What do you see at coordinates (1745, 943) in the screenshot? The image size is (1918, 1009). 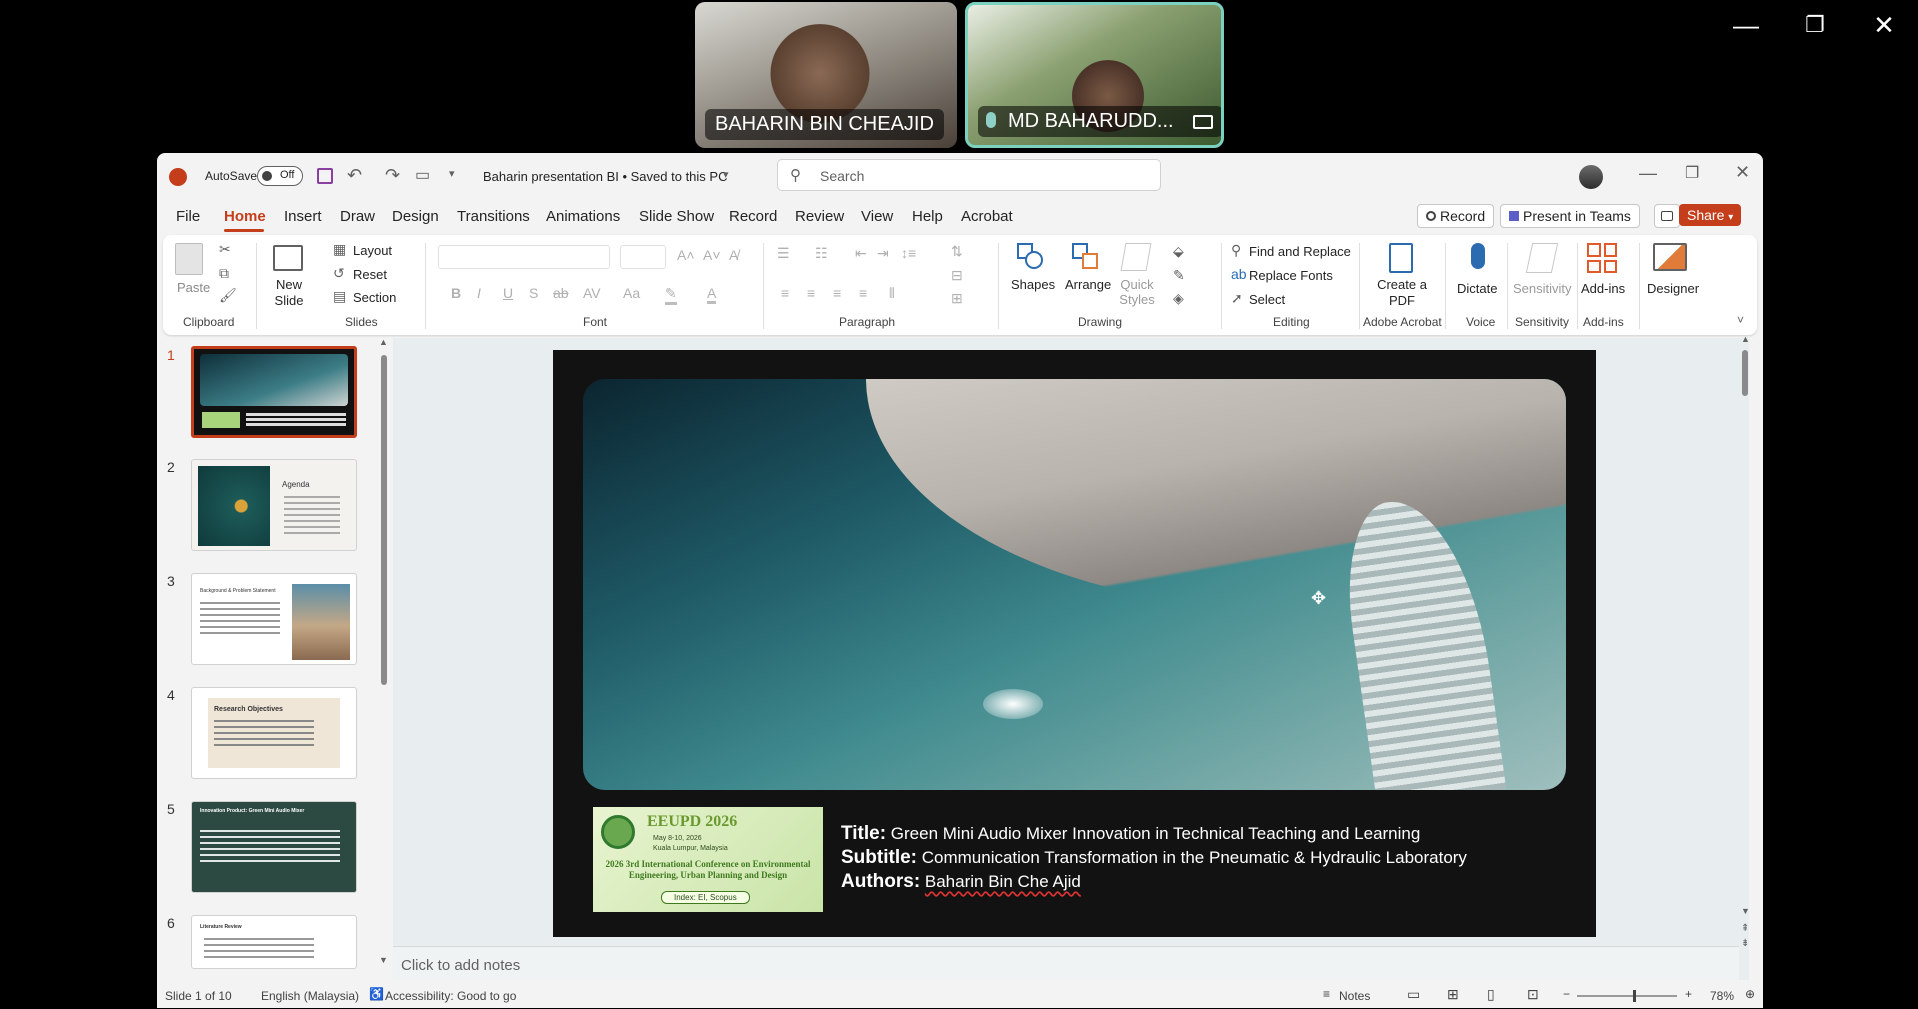 I see `next-slide-icon: ⇟` at bounding box center [1745, 943].